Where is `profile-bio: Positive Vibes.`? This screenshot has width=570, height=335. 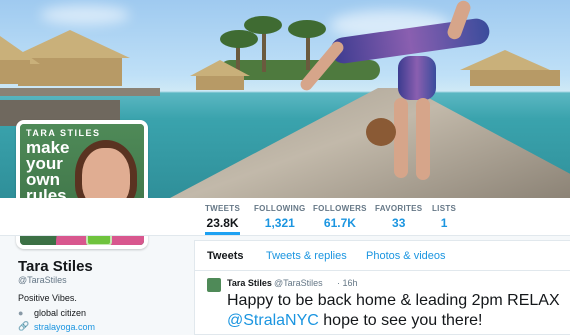
profile-bio: Positive Vibes. is located at coordinates (47, 298).